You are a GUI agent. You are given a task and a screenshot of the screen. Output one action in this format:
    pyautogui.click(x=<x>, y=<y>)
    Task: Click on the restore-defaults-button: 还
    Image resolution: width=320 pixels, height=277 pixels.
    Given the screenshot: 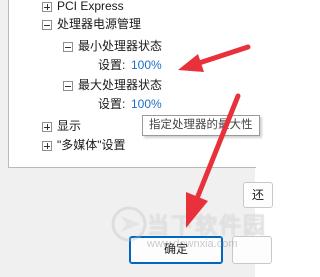 What is the action you would take?
    pyautogui.click(x=258, y=195)
    